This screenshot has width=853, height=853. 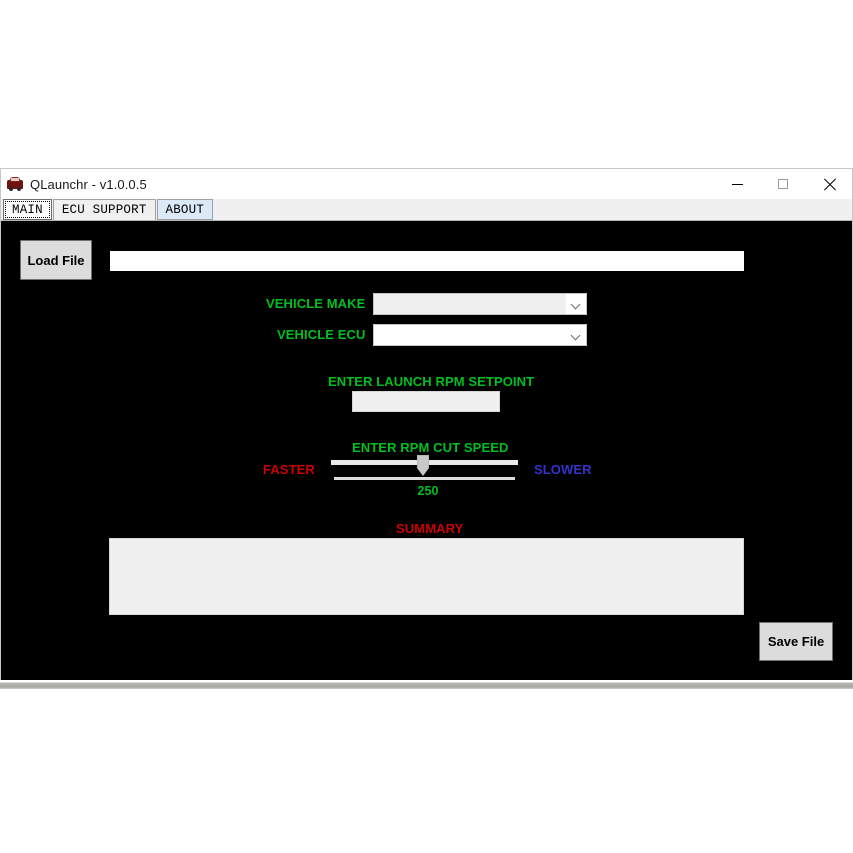 I want to click on slider-thumb, so click(x=423, y=465).